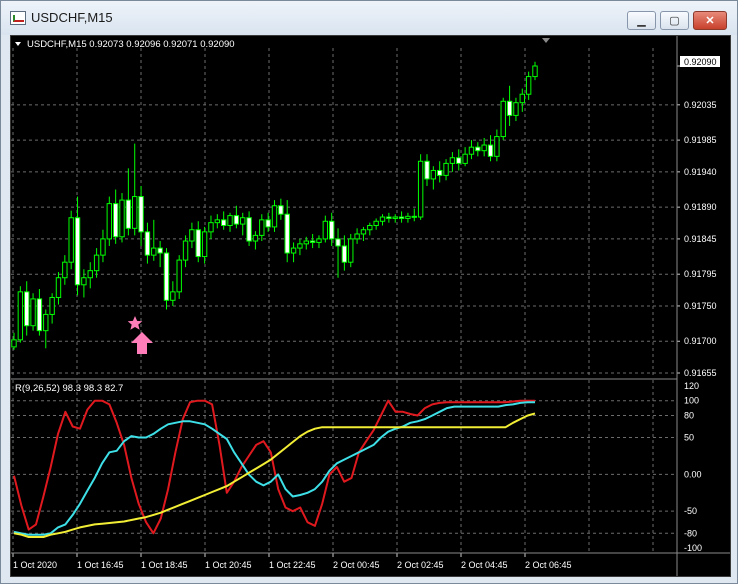 The height and width of the screenshot is (584, 738). What do you see at coordinates (700, 274) in the screenshot?
I see `price-tick-label: 0.91795` at bounding box center [700, 274].